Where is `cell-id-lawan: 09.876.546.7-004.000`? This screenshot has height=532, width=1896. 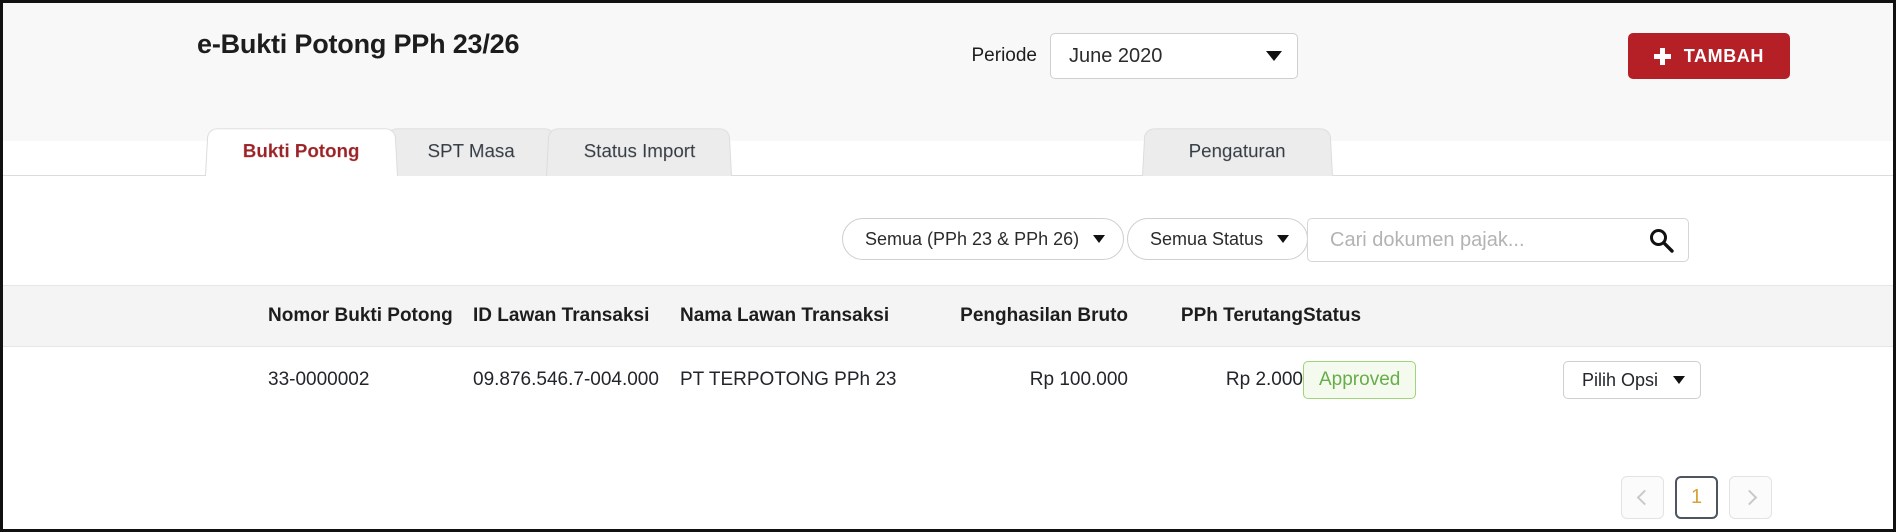 cell-id-lawan: 09.876.546.7-004.000 is located at coordinates (566, 379).